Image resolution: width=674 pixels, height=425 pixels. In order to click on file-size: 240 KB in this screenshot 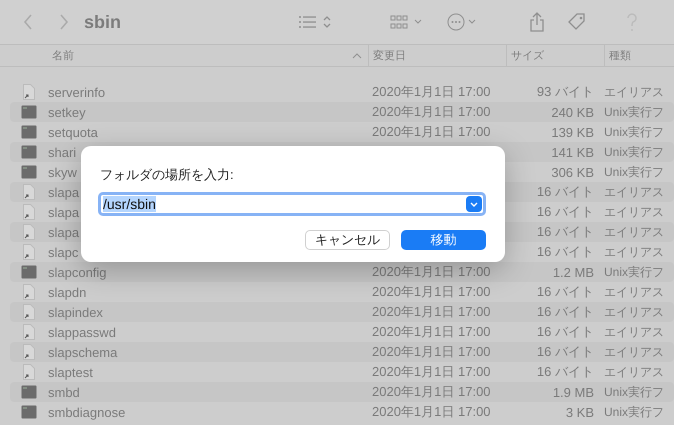, I will do `click(572, 112)`.